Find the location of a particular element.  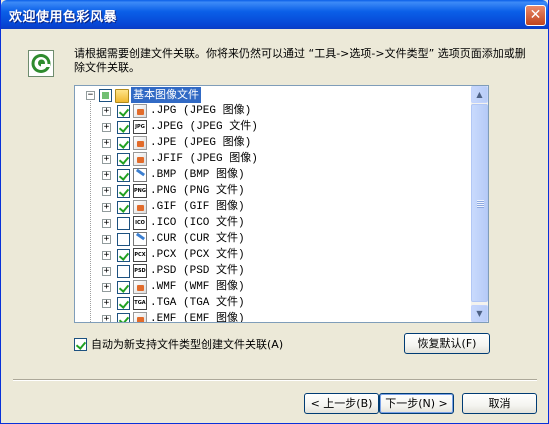

vertical-scrollbar: ▲ ▼ is located at coordinates (479, 204).